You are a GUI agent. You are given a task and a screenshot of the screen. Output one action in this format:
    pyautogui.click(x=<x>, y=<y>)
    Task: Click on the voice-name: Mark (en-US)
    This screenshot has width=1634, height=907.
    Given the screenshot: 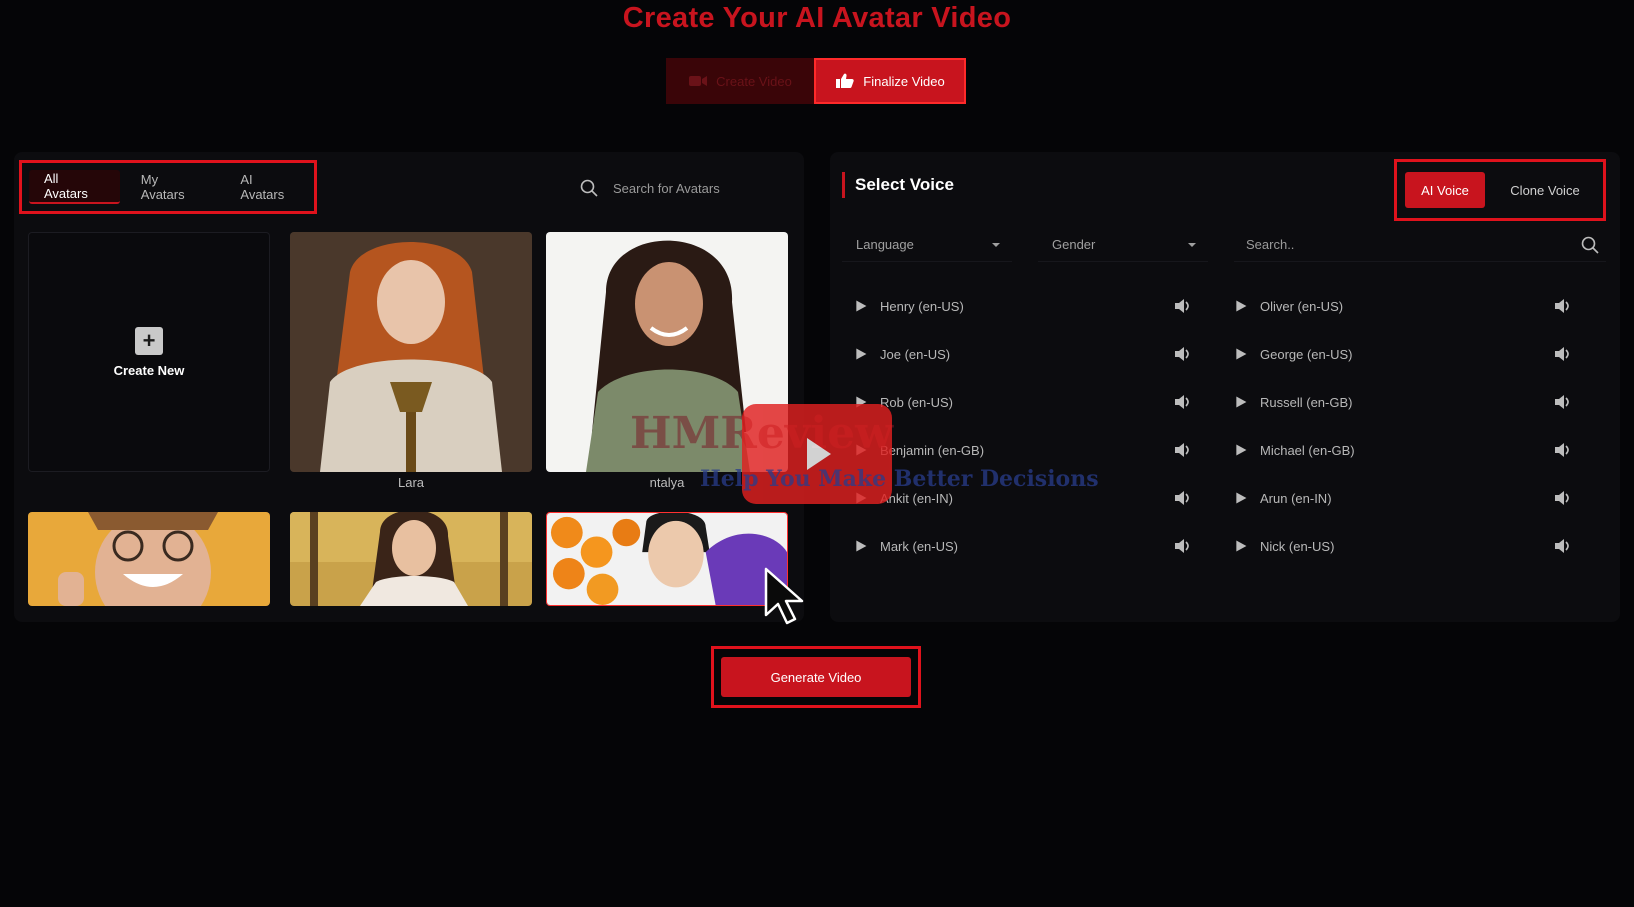 What is the action you would take?
    pyautogui.click(x=919, y=546)
    